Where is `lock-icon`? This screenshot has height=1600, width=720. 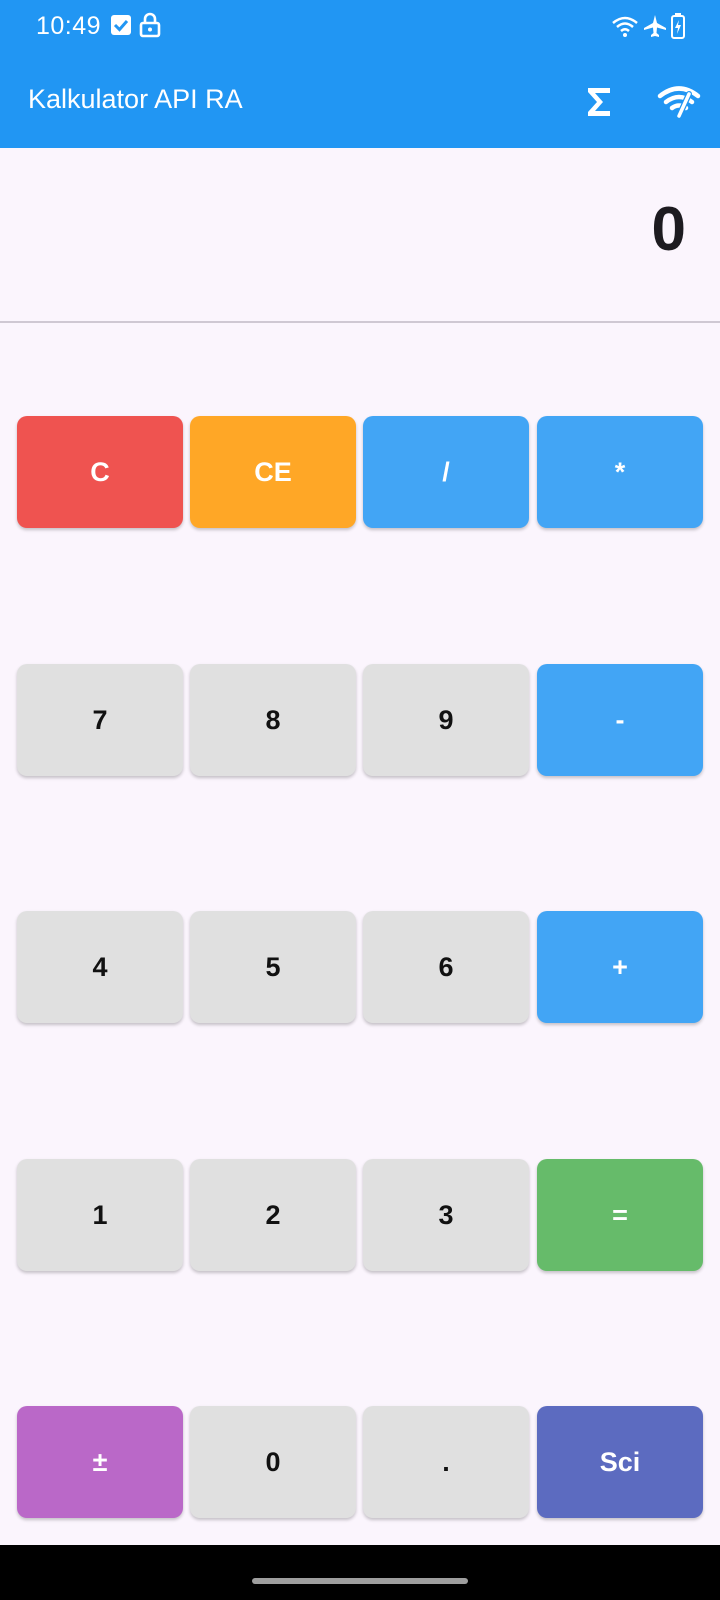
lock-icon is located at coordinates (150, 27).